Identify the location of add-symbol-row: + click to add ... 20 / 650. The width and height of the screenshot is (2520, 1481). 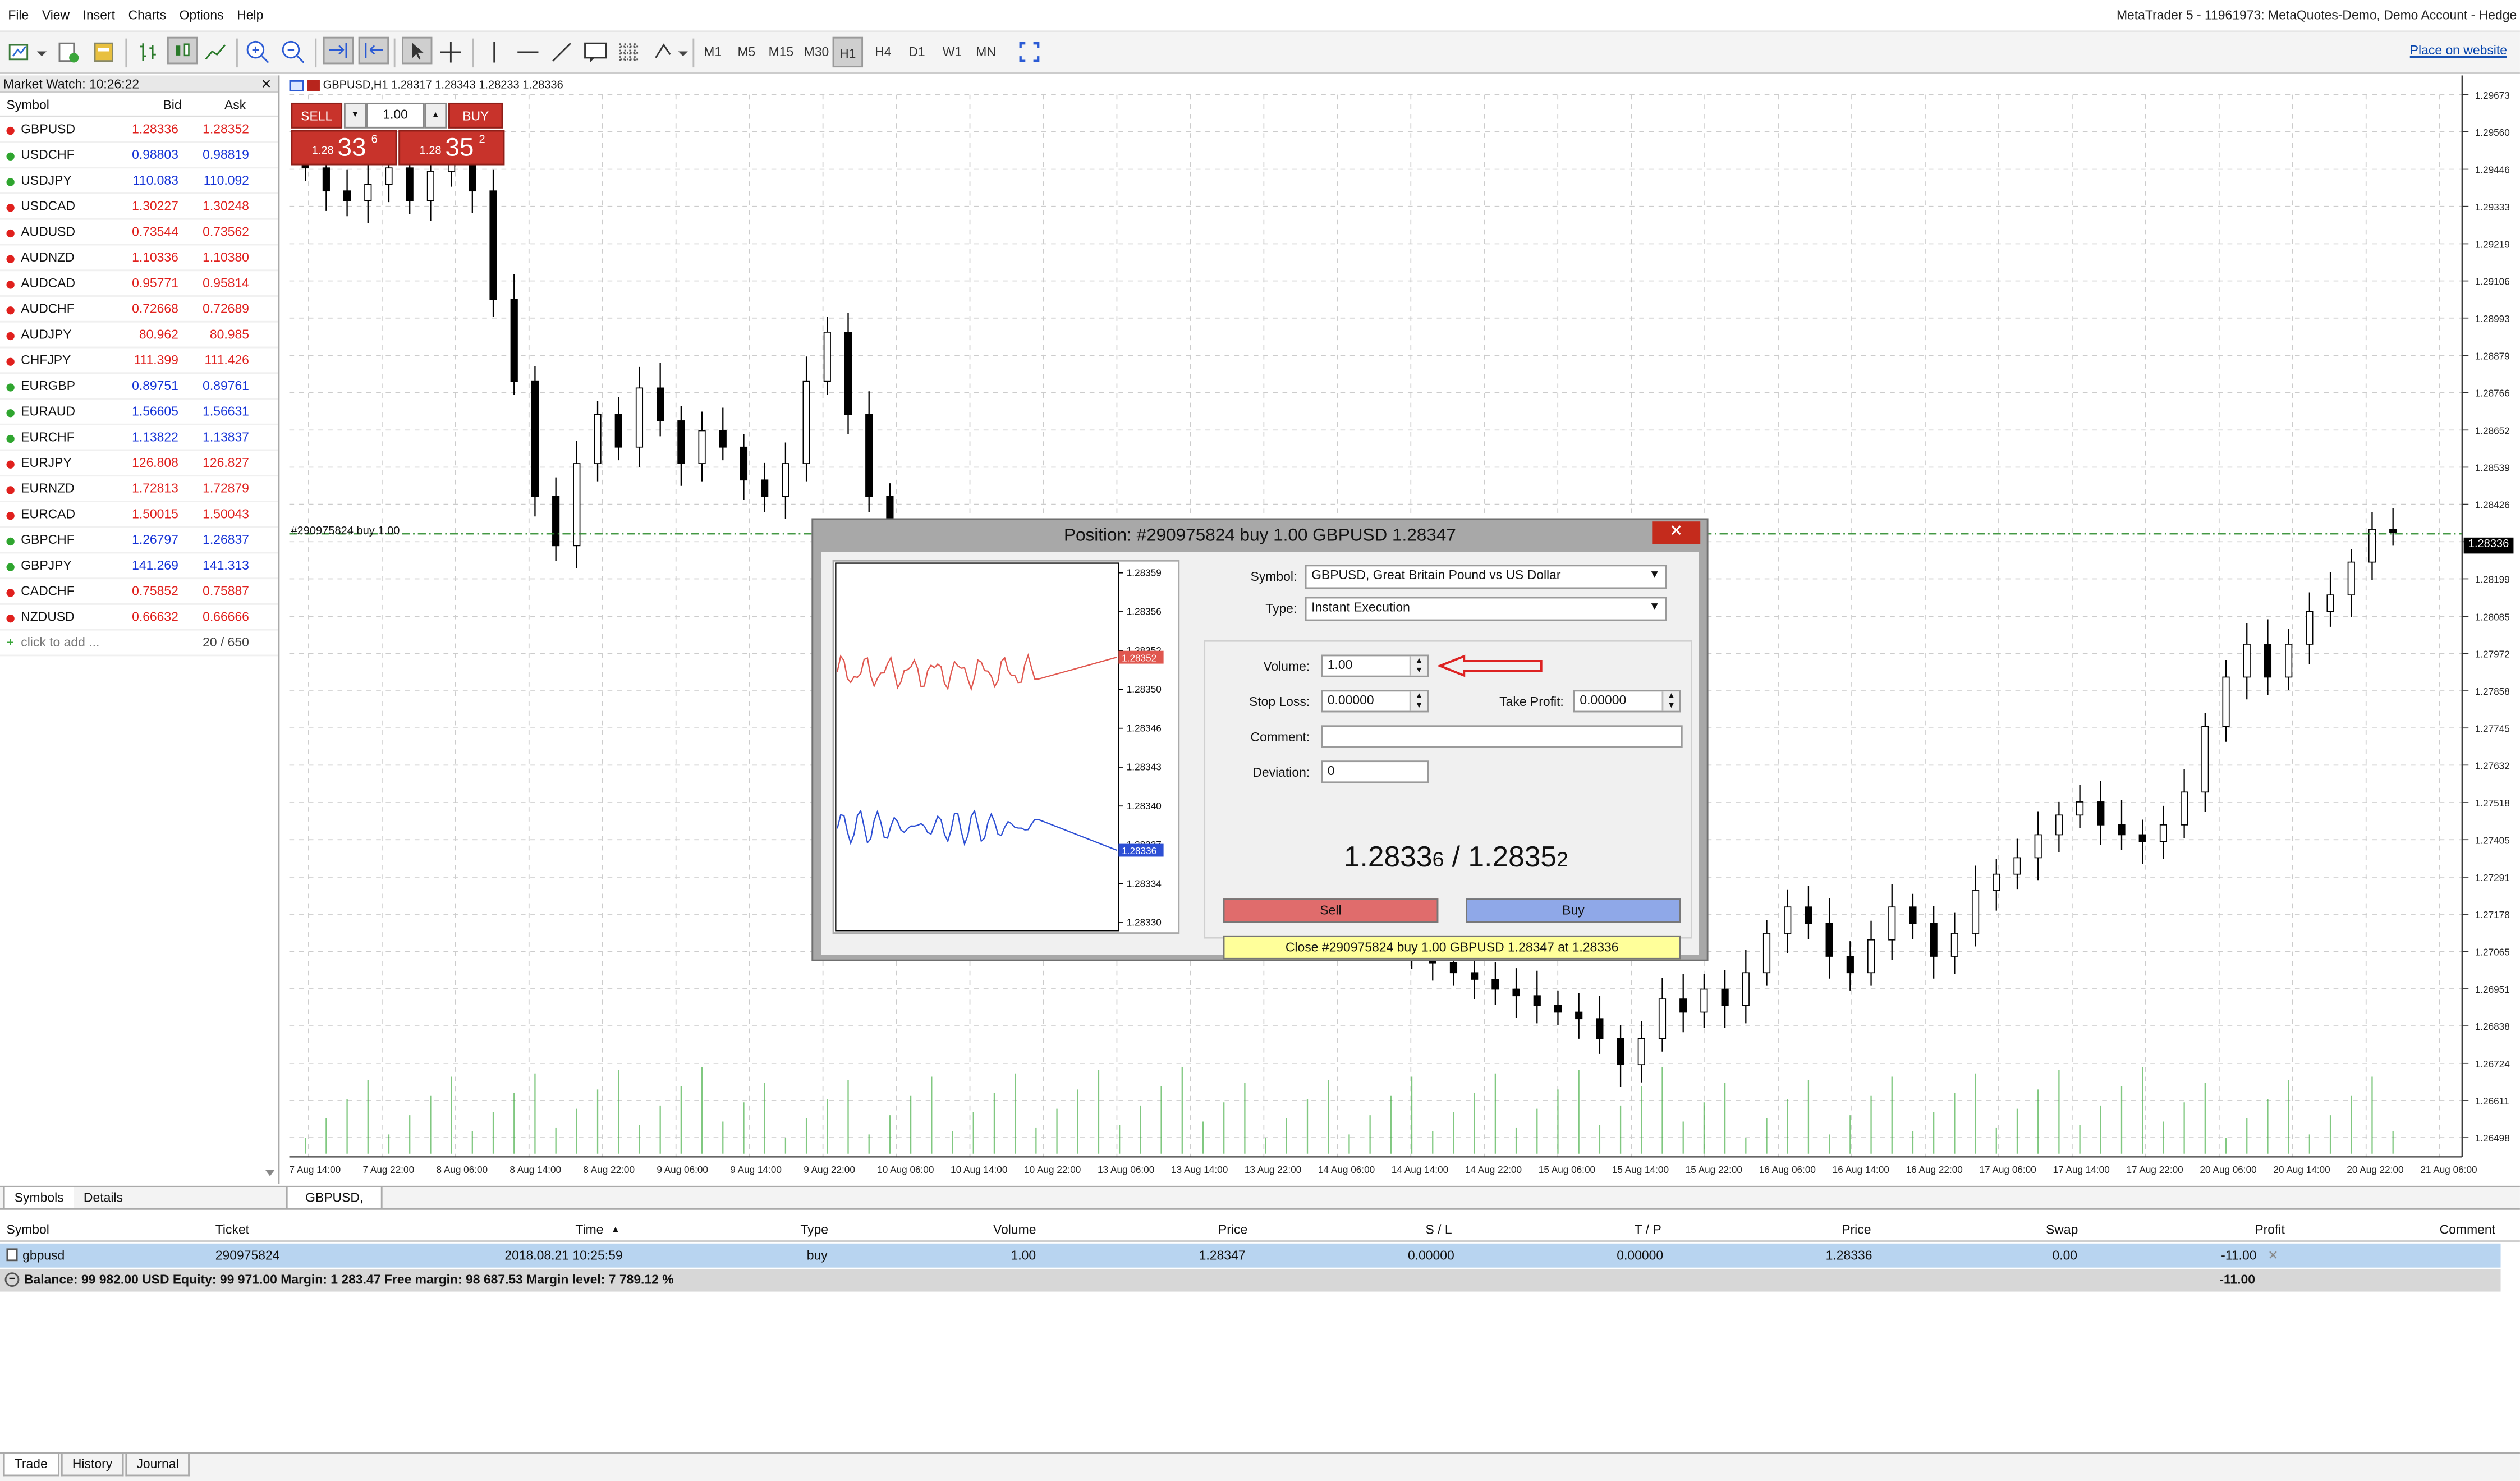
(139, 644).